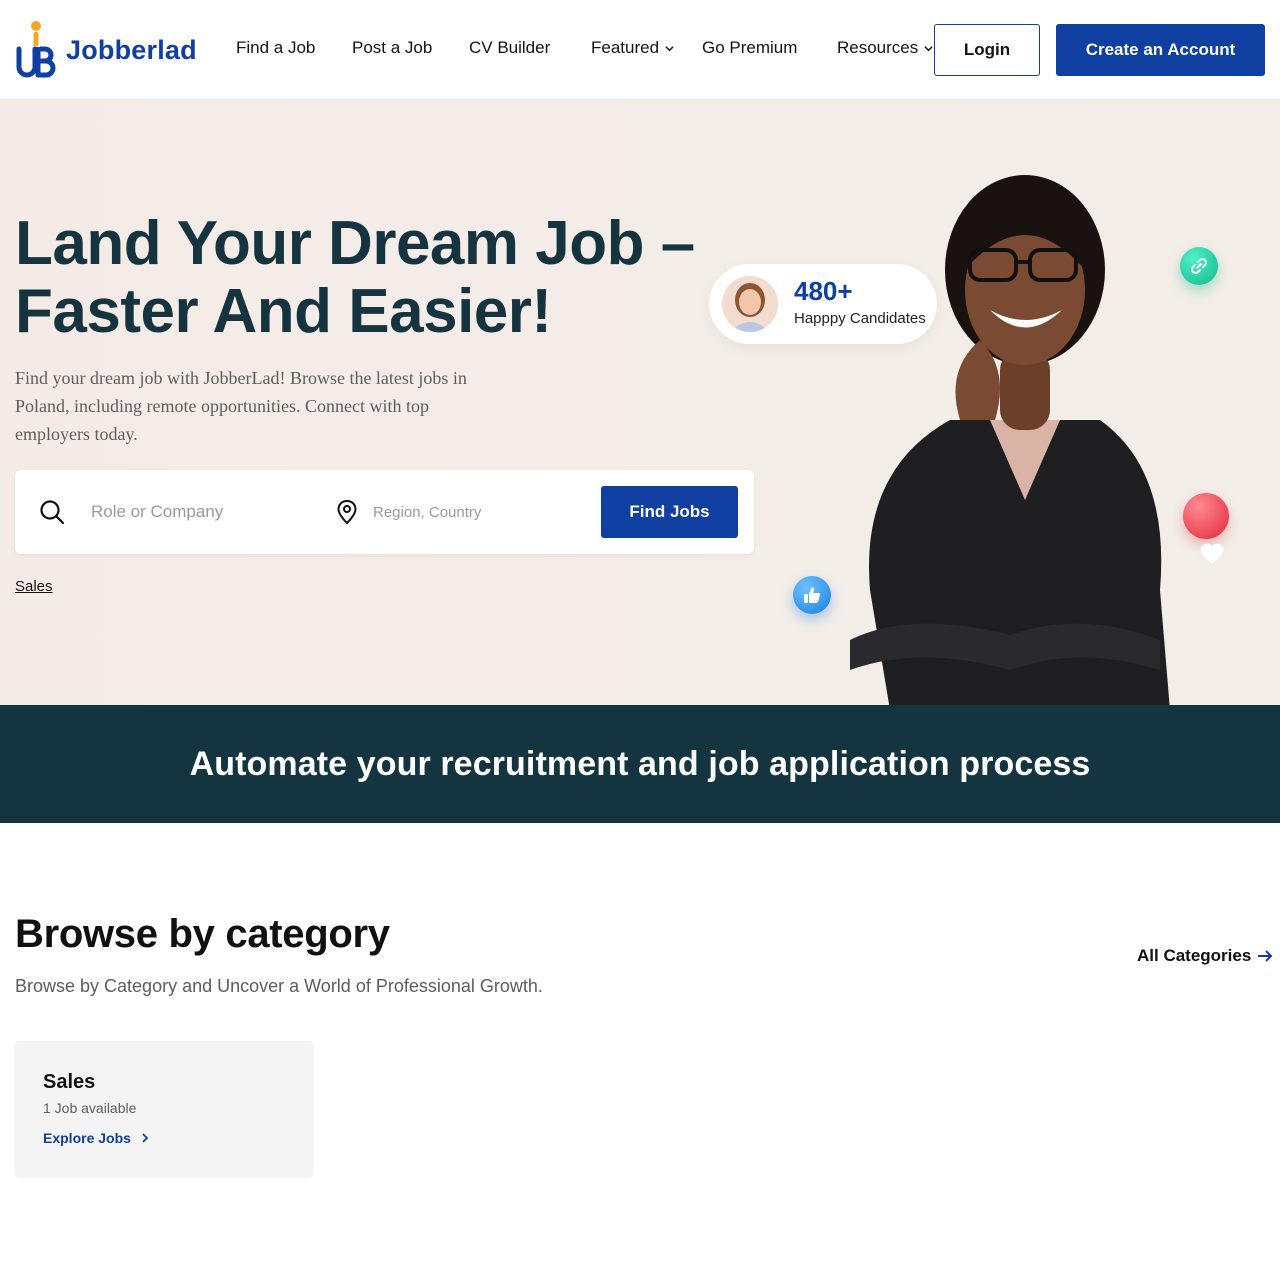 The image size is (1280, 1280). I want to click on search-icon, so click(52, 512).